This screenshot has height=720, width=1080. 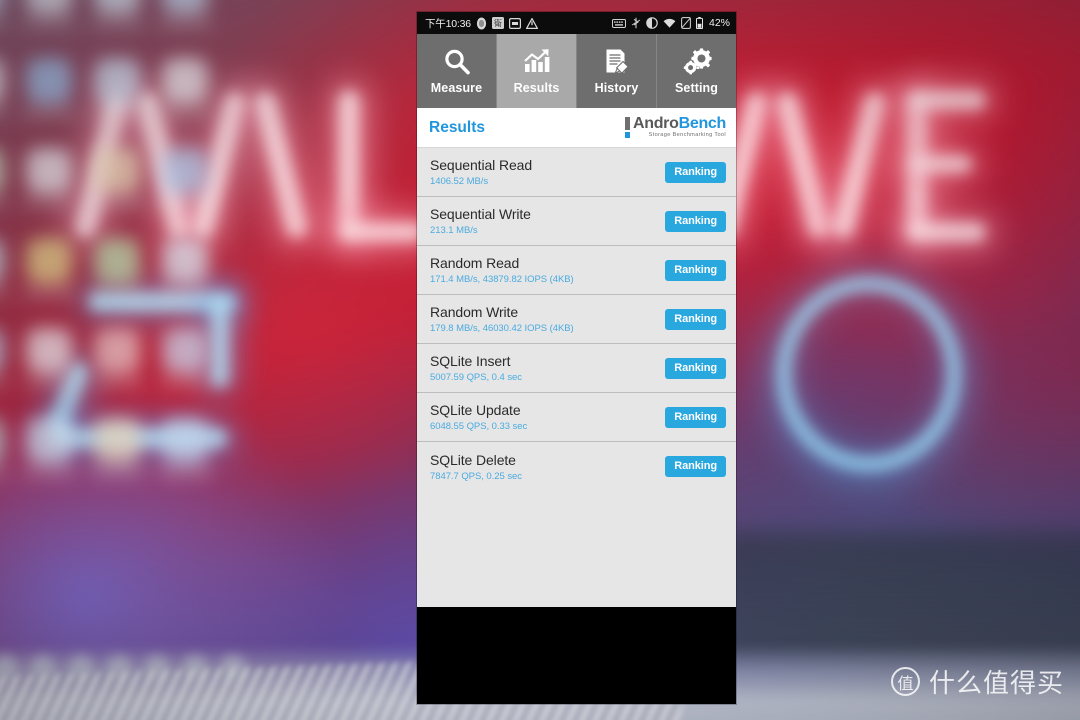 What do you see at coordinates (905, 681) in the screenshot?
I see `watermark-badge: 值` at bounding box center [905, 681].